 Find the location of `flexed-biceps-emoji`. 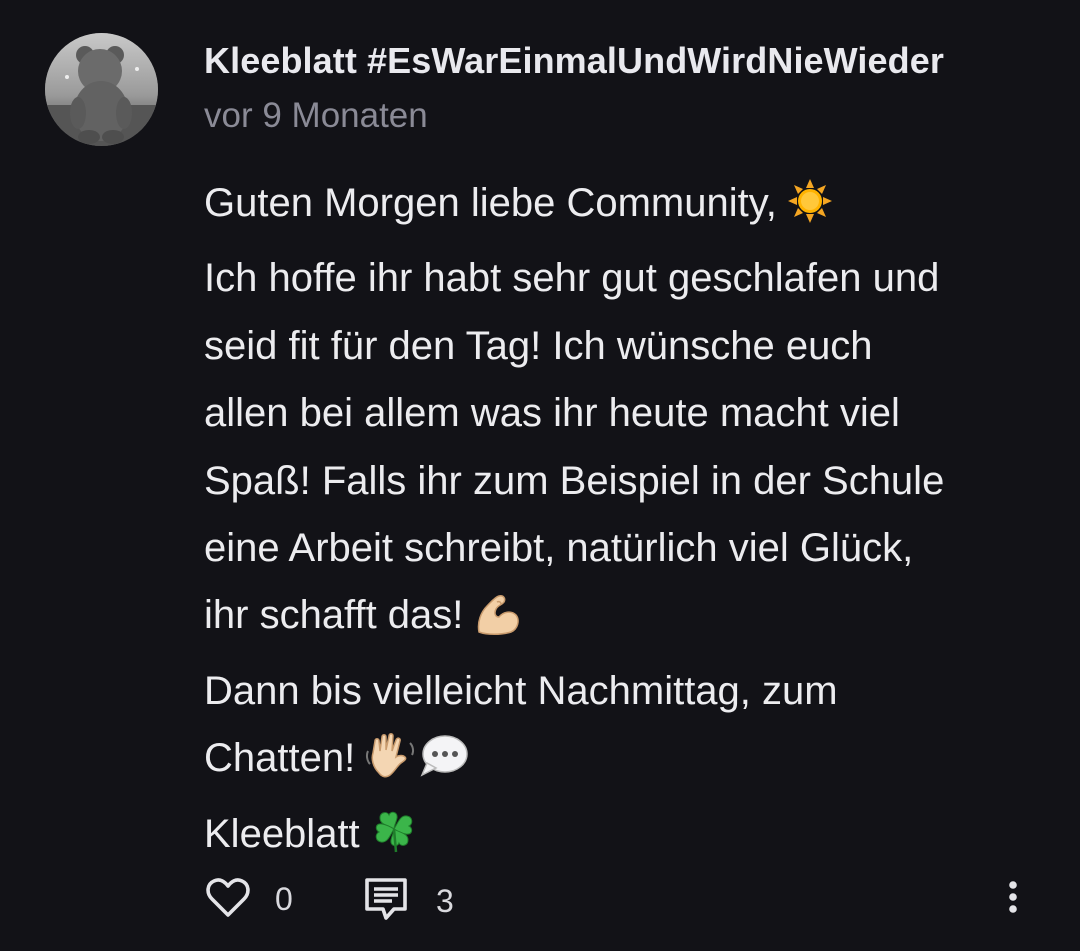

flexed-biceps-emoji is located at coordinates (497, 623).